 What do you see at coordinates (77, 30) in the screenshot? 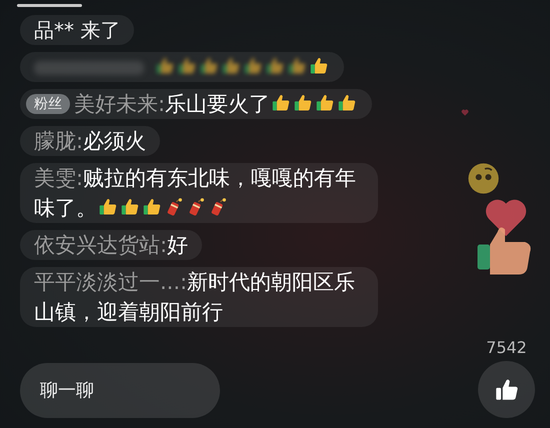
I see `join-notice: 品** 来了` at bounding box center [77, 30].